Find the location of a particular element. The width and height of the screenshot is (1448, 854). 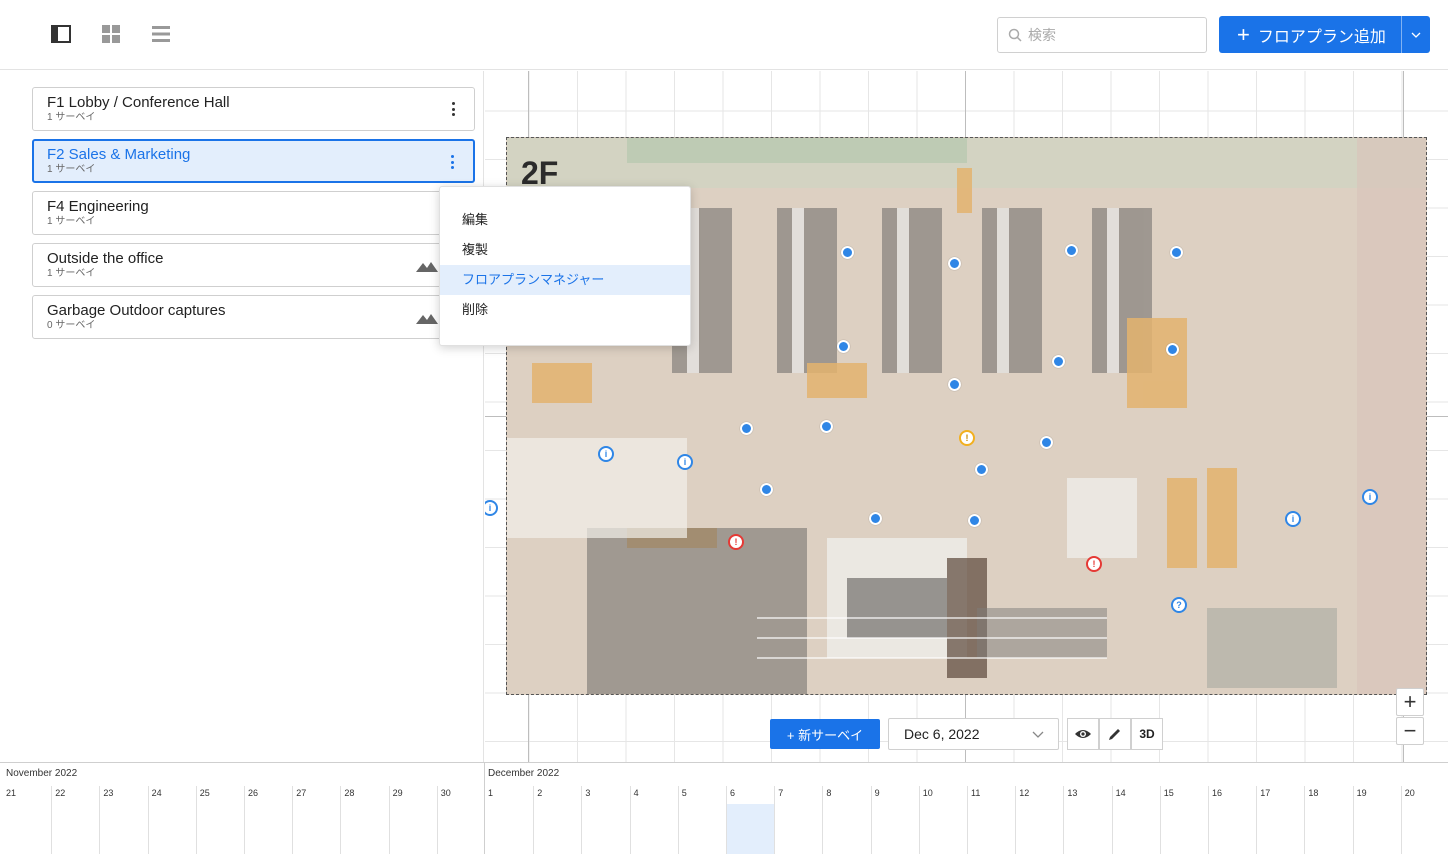

question-marker-icon: ? is located at coordinates (1179, 605).